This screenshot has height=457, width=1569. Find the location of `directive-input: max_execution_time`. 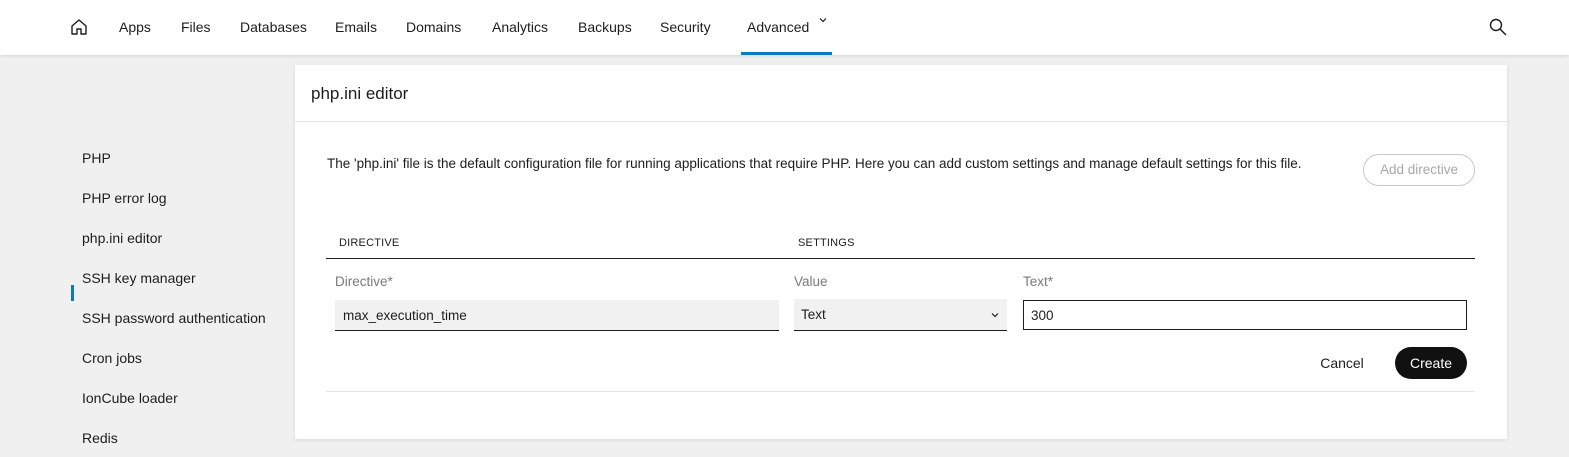

directive-input: max_execution_time is located at coordinates (557, 315).